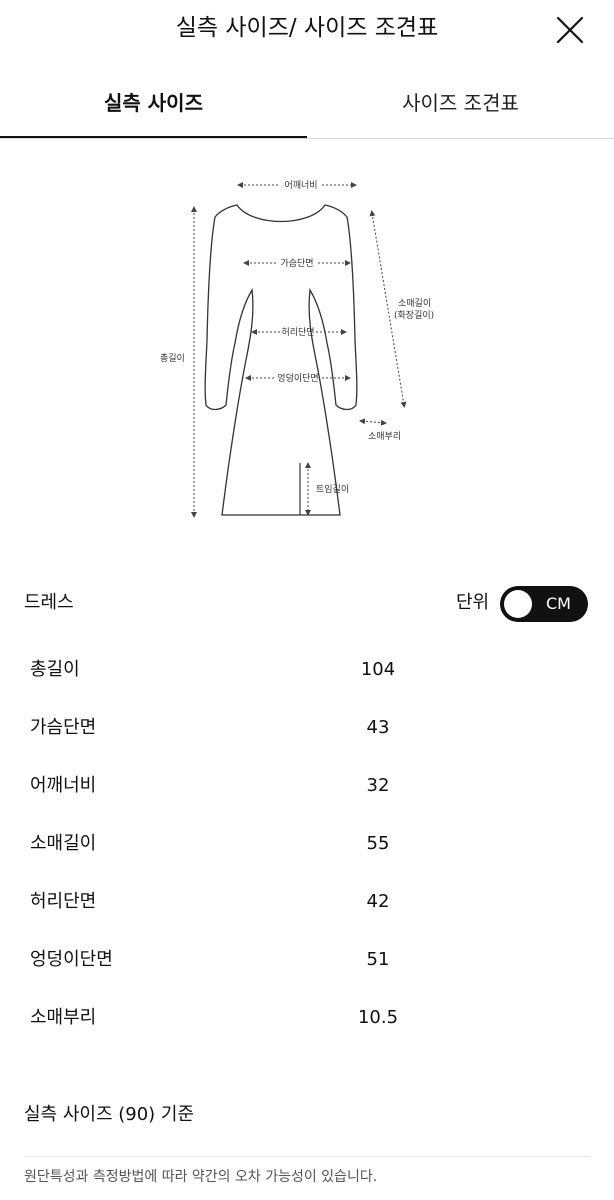 The height and width of the screenshot is (1200, 614). What do you see at coordinates (414, 303) in the screenshot?
I see `diagram-label-sleeve-length: 소매길이` at bounding box center [414, 303].